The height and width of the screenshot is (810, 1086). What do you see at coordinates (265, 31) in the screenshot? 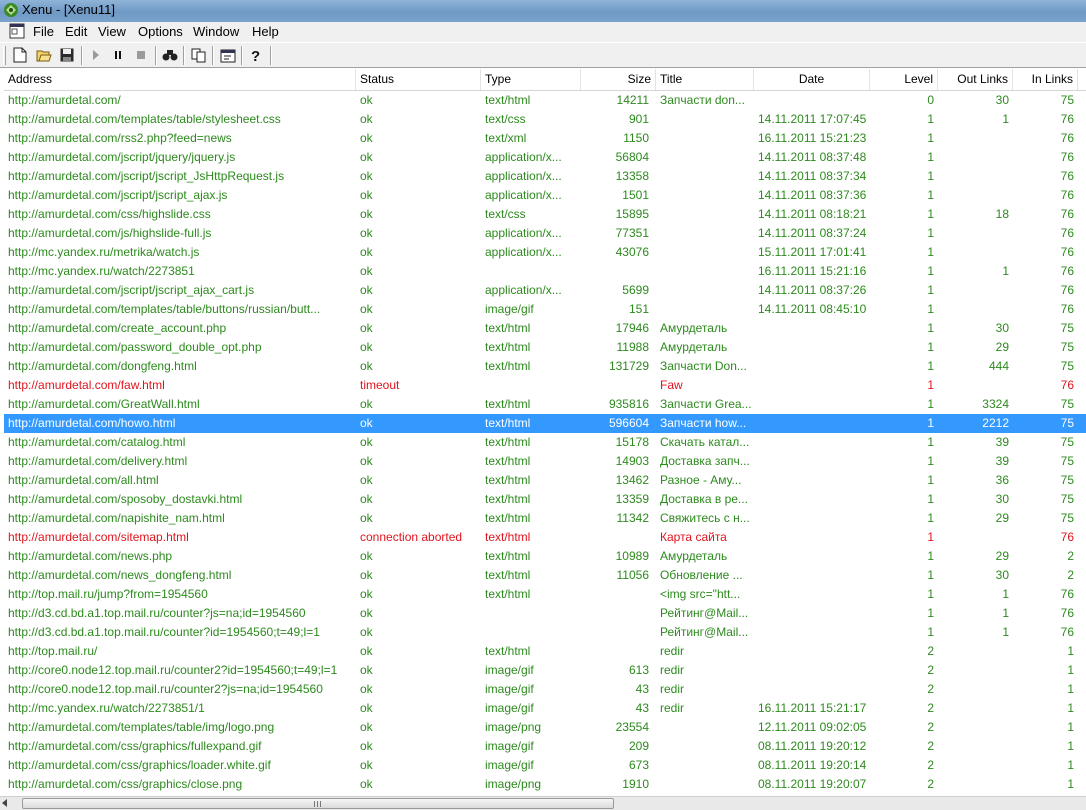
I see `menu-help: Help` at bounding box center [265, 31].